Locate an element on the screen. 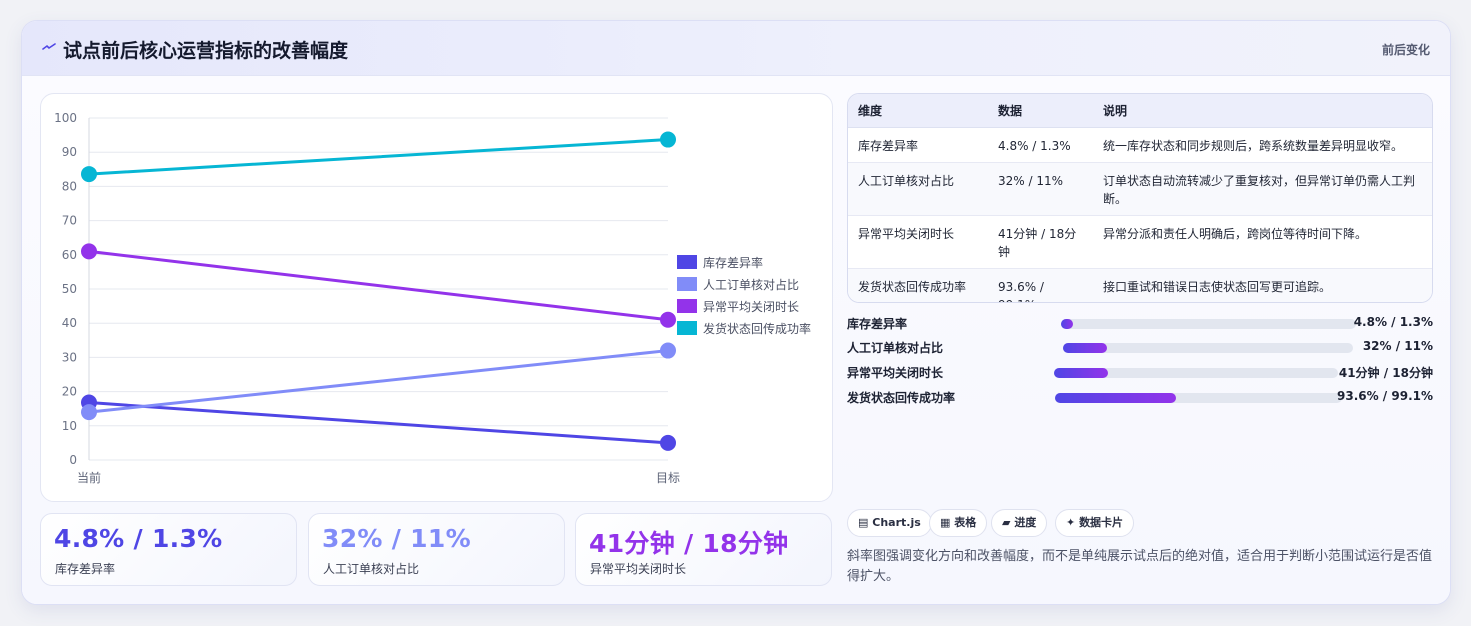 This screenshot has height=626, width=1471. table-cell: 统一库存状态和同步规则后，跨系统数量差异明显收窄。 is located at coordinates (1262, 144).